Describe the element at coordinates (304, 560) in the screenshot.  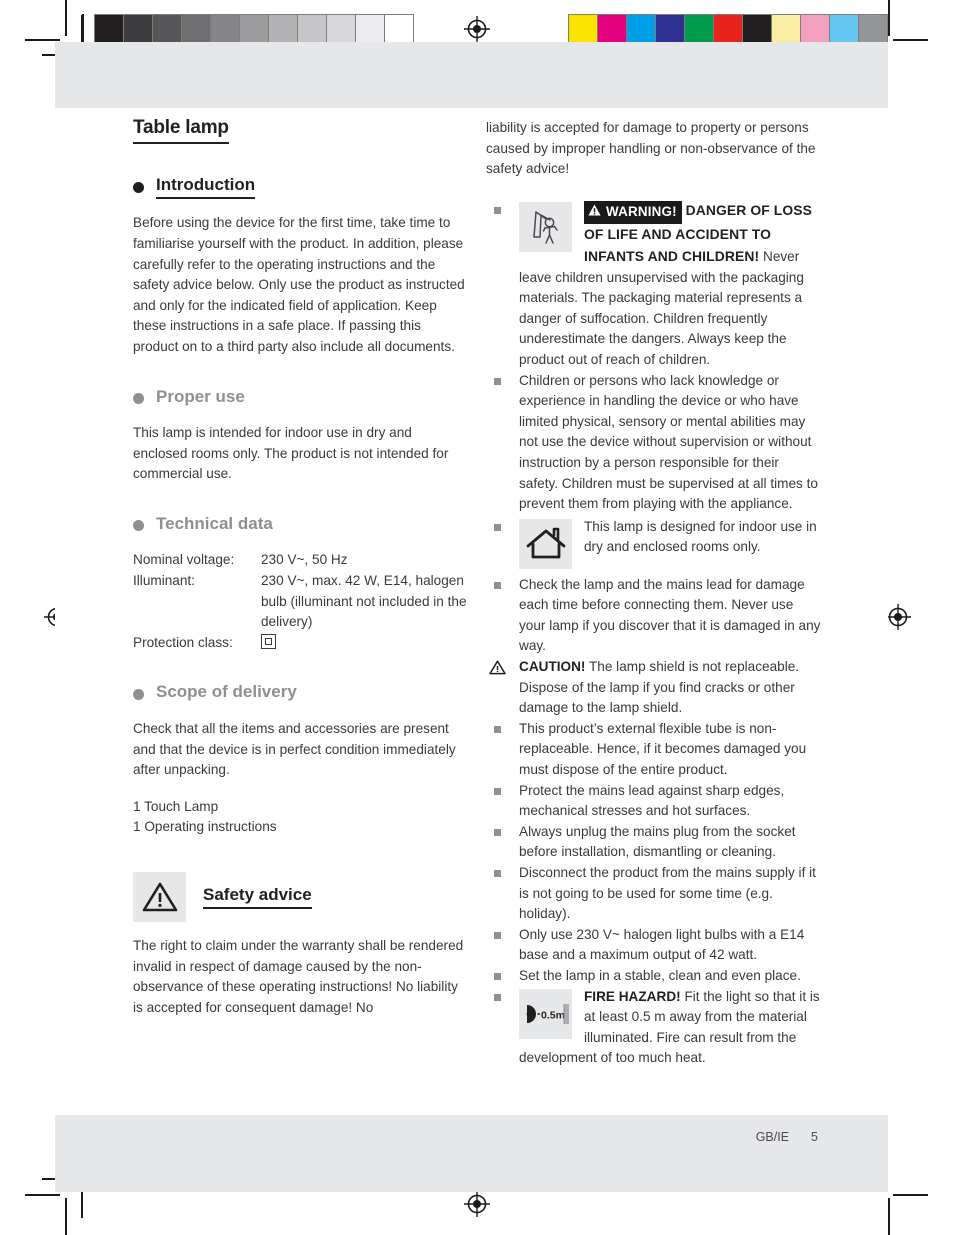
I see `tech-value-nominal-voltage: 230 V~, 50 Hz` at that location.